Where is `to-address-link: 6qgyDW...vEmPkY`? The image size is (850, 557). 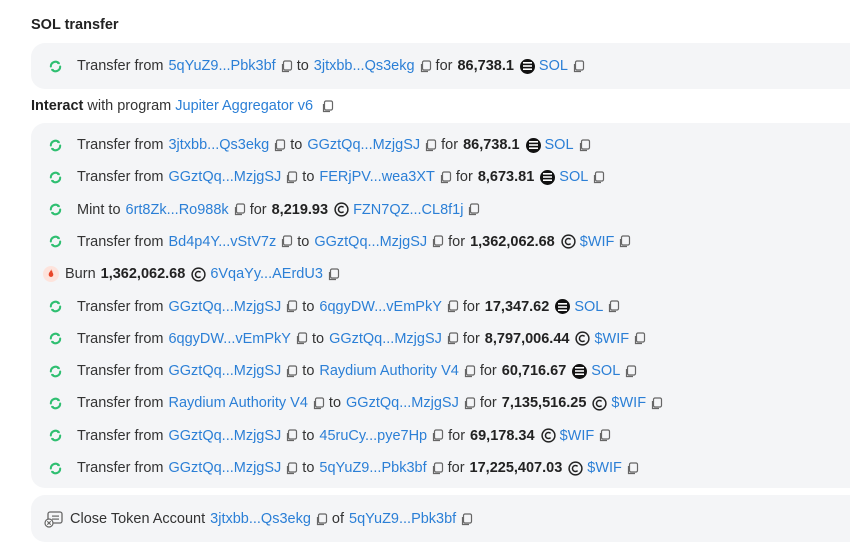
to-address-link: 6qgyDW...vEmPkY is located at coordinates (380, 307).